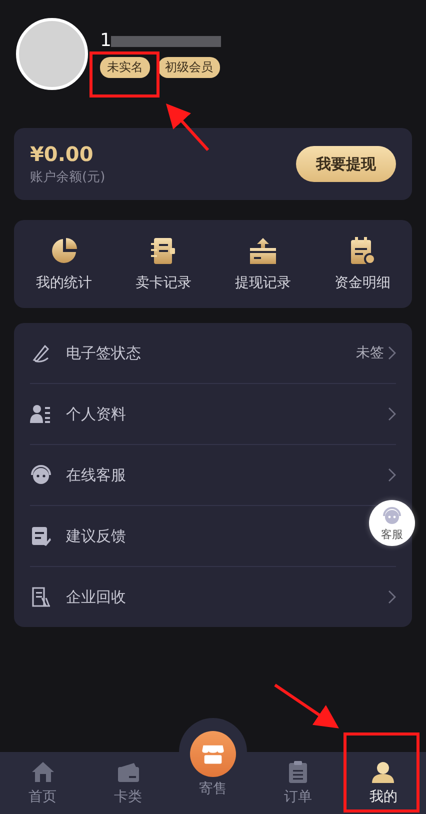  Describe the element at coordinates (96, 597) in the screenshot. I see `menu-item: 企业回收` at that location.